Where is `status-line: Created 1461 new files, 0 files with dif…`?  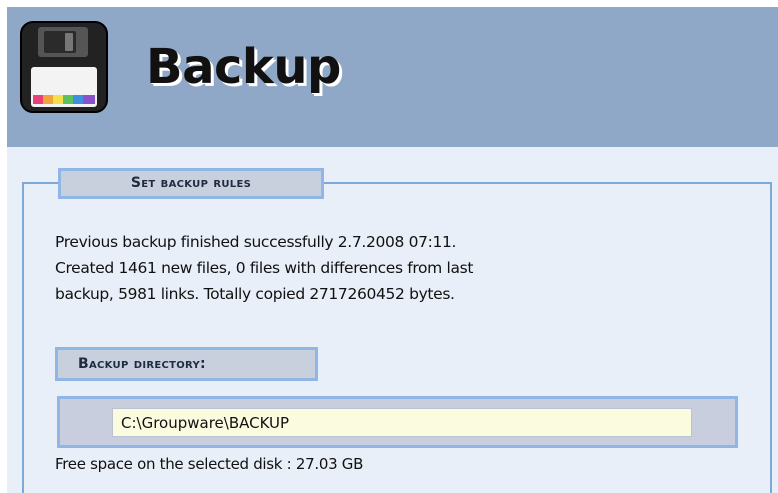 status-line: Created 1461 new files, 0 files with dif… is located at coordinates (264, 268).